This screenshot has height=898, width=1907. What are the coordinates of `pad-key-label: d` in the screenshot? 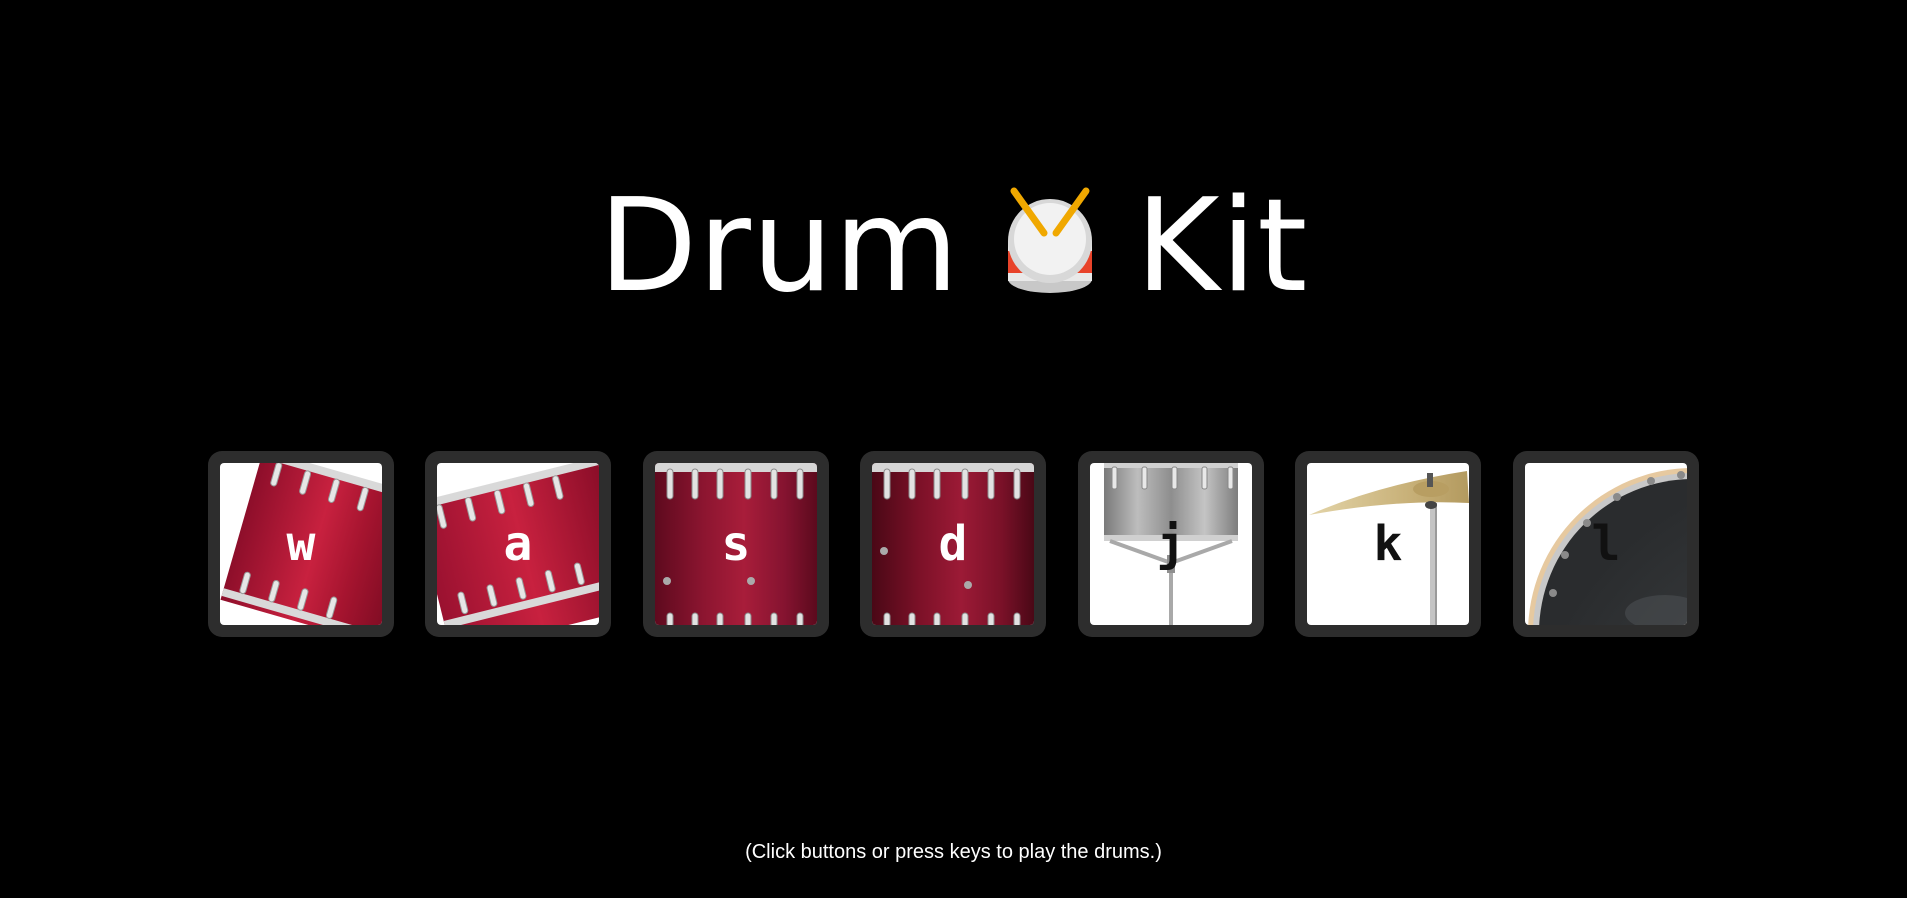 It's located at (953, 544).